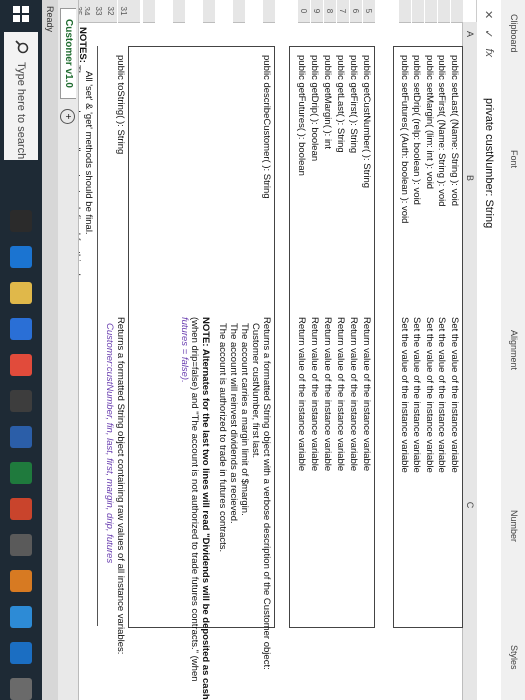  I want to click on search-icon, so click(21, 47).